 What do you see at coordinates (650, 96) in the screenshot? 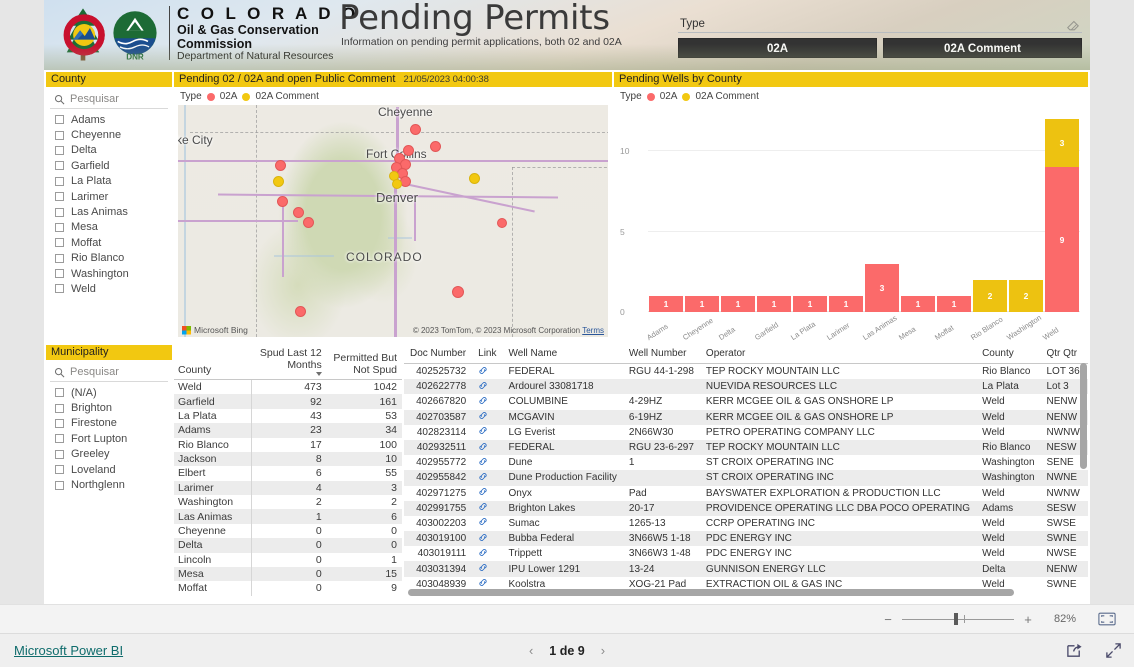
I see `legend-swatch-02a` at bounding box center [650, 96].